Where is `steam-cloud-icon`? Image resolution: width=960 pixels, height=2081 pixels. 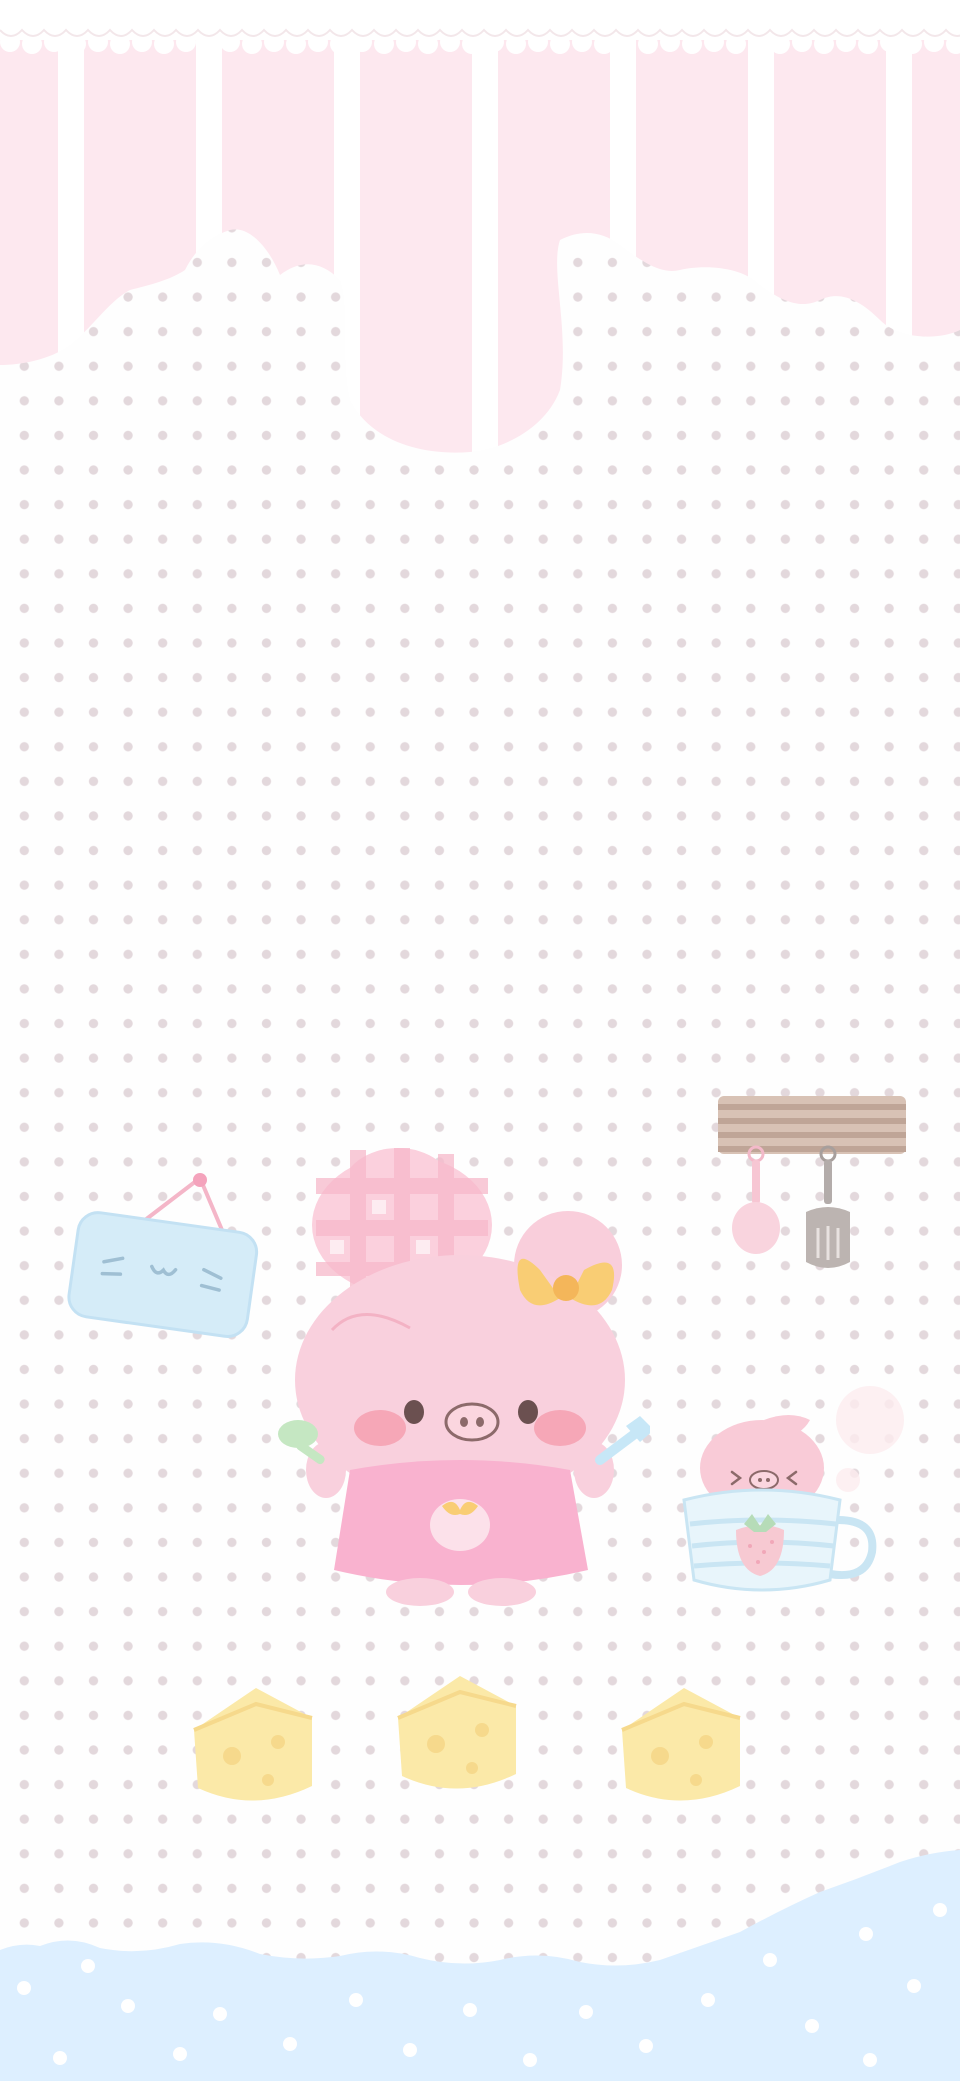 steam-cloud-icon is located at coordinates (870, 1439).